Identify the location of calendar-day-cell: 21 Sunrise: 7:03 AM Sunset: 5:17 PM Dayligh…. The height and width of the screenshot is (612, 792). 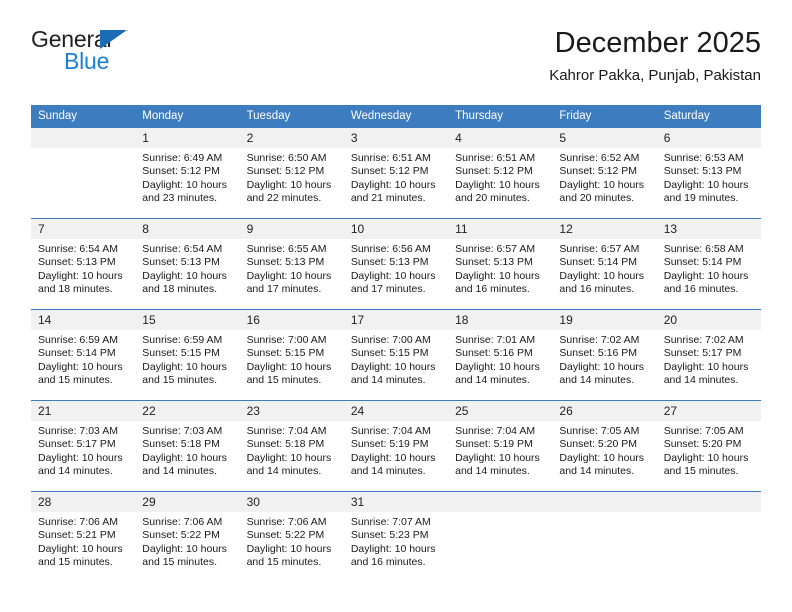
(83, 446).